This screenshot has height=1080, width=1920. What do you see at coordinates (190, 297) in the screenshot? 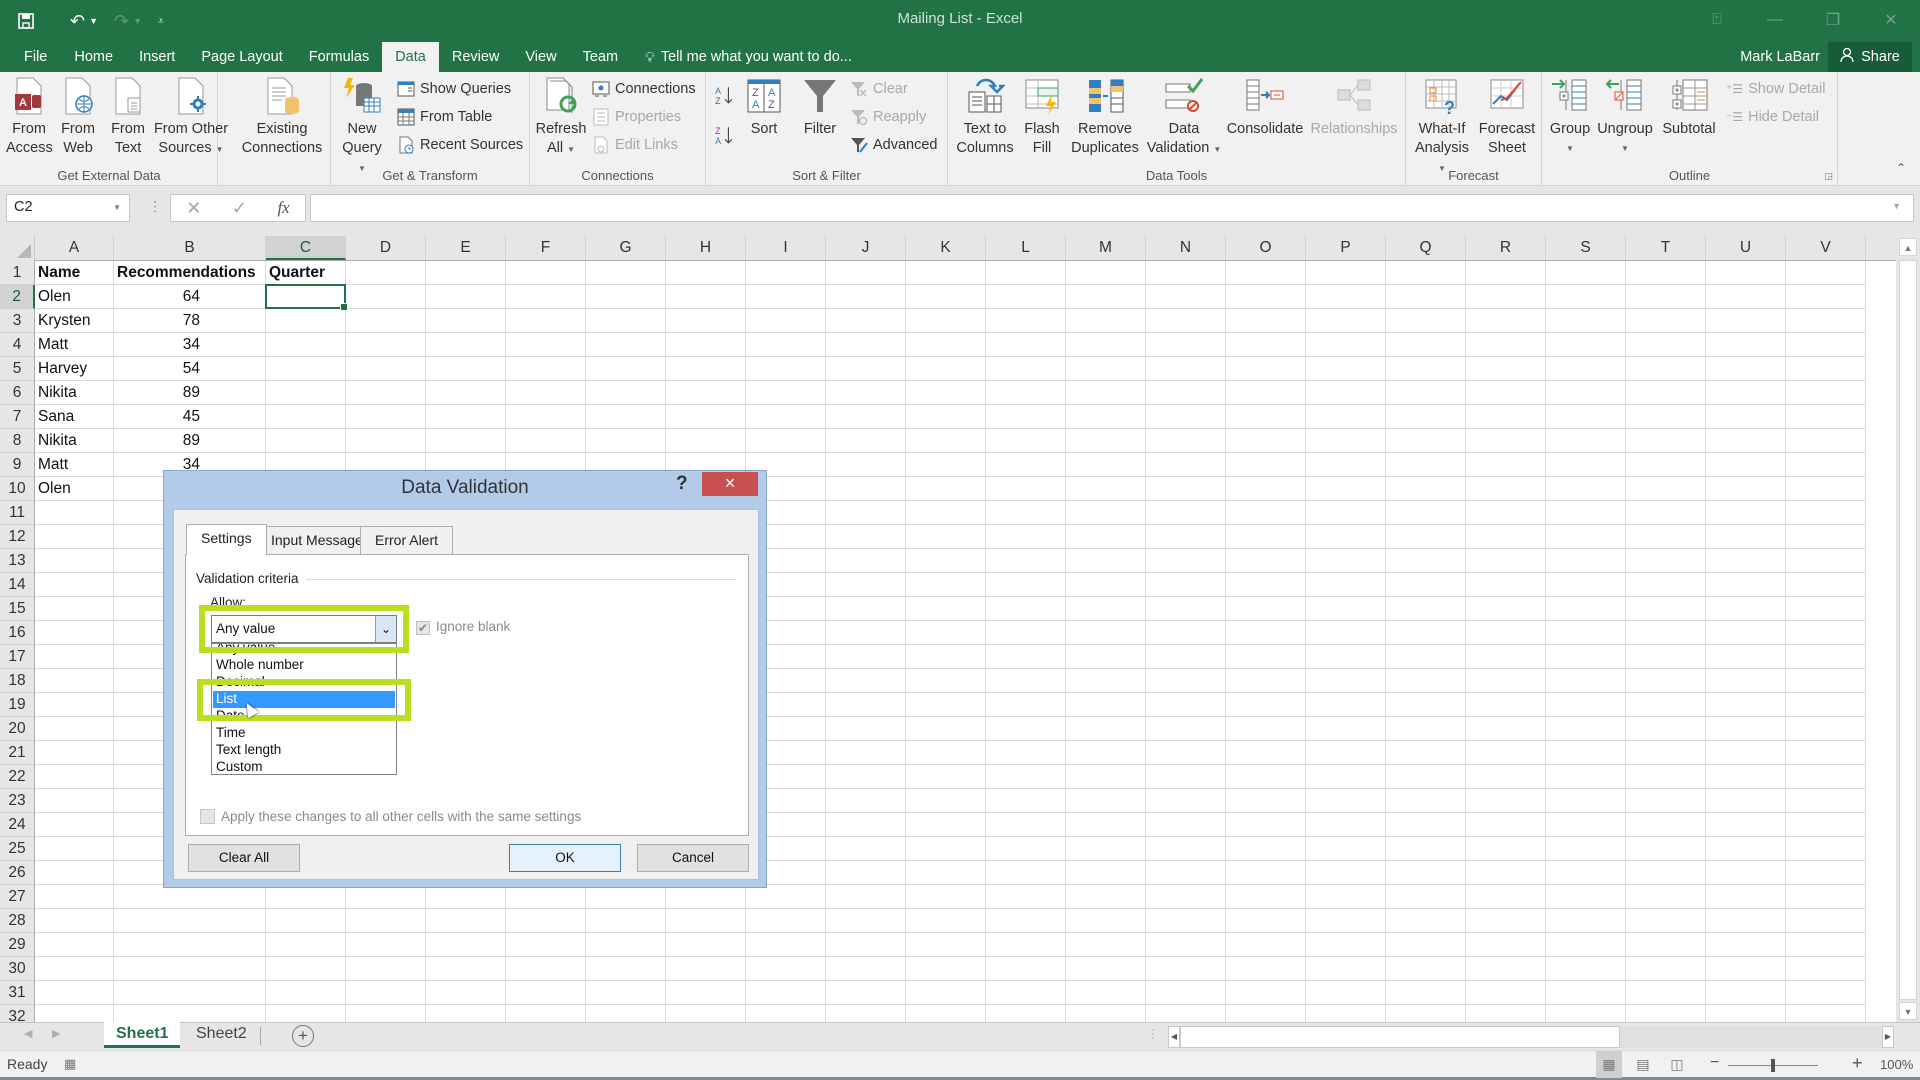
I see `cell-b2: 64` at bounding box center [190, 297].